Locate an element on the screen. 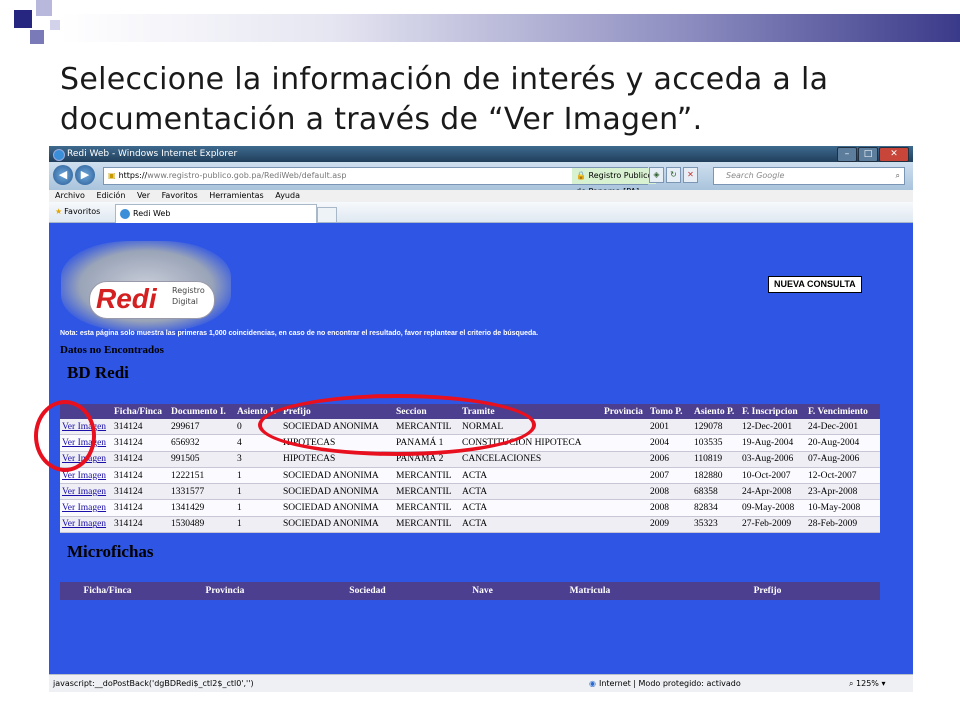 This screenshot has height=720, width=960. cell-vencimiento: 10-May-2008 is located at coordinates (843, 508).